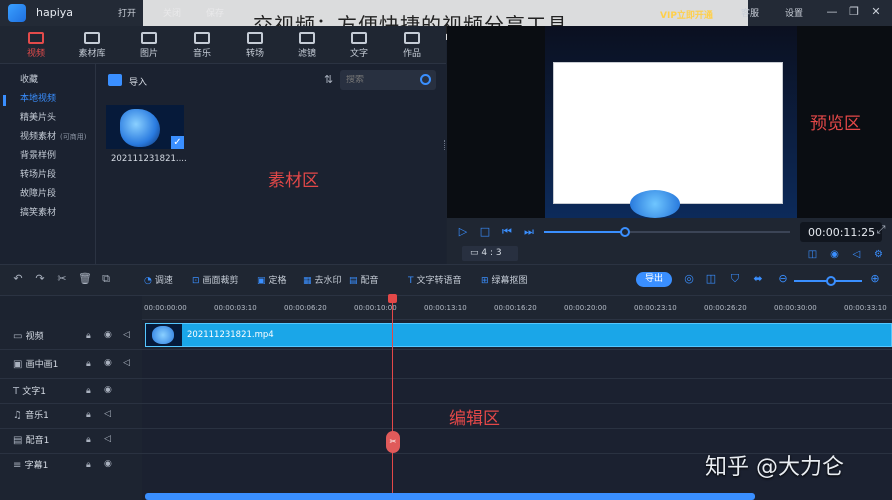  Describe the element at coordinates (177, 142) in the screenshot. I see `checkmark-icon: ✓` at that location.